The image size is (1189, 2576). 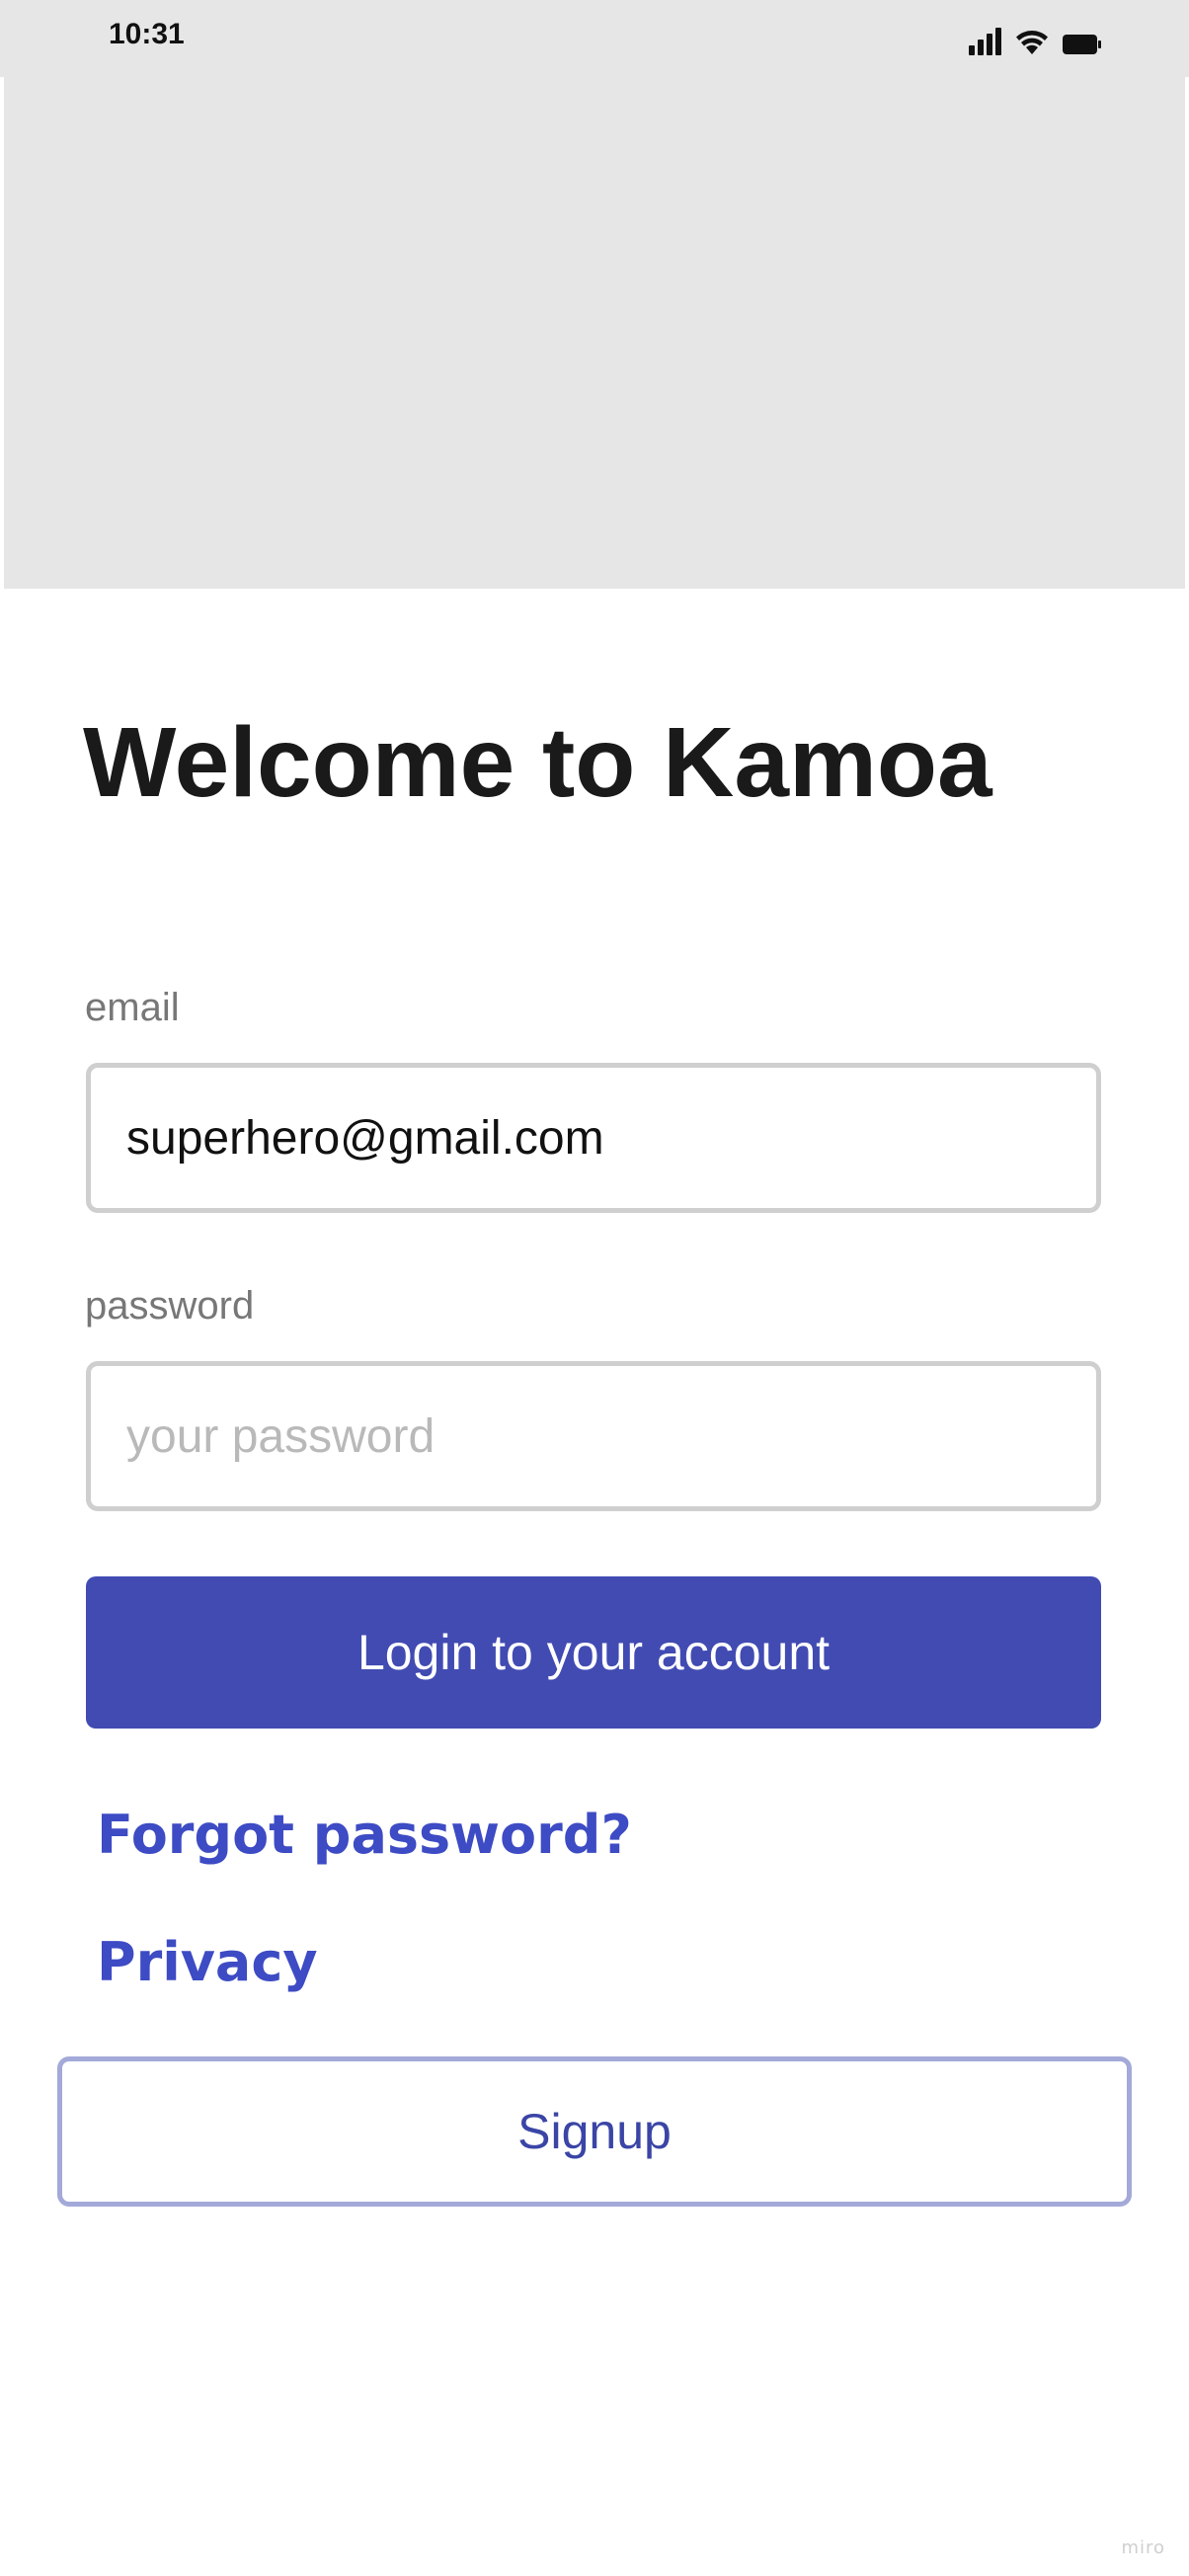 What do you see at coordinates (593, 1138) in the screenshot?
I see `email-field` at bounding box center [593, 1138].